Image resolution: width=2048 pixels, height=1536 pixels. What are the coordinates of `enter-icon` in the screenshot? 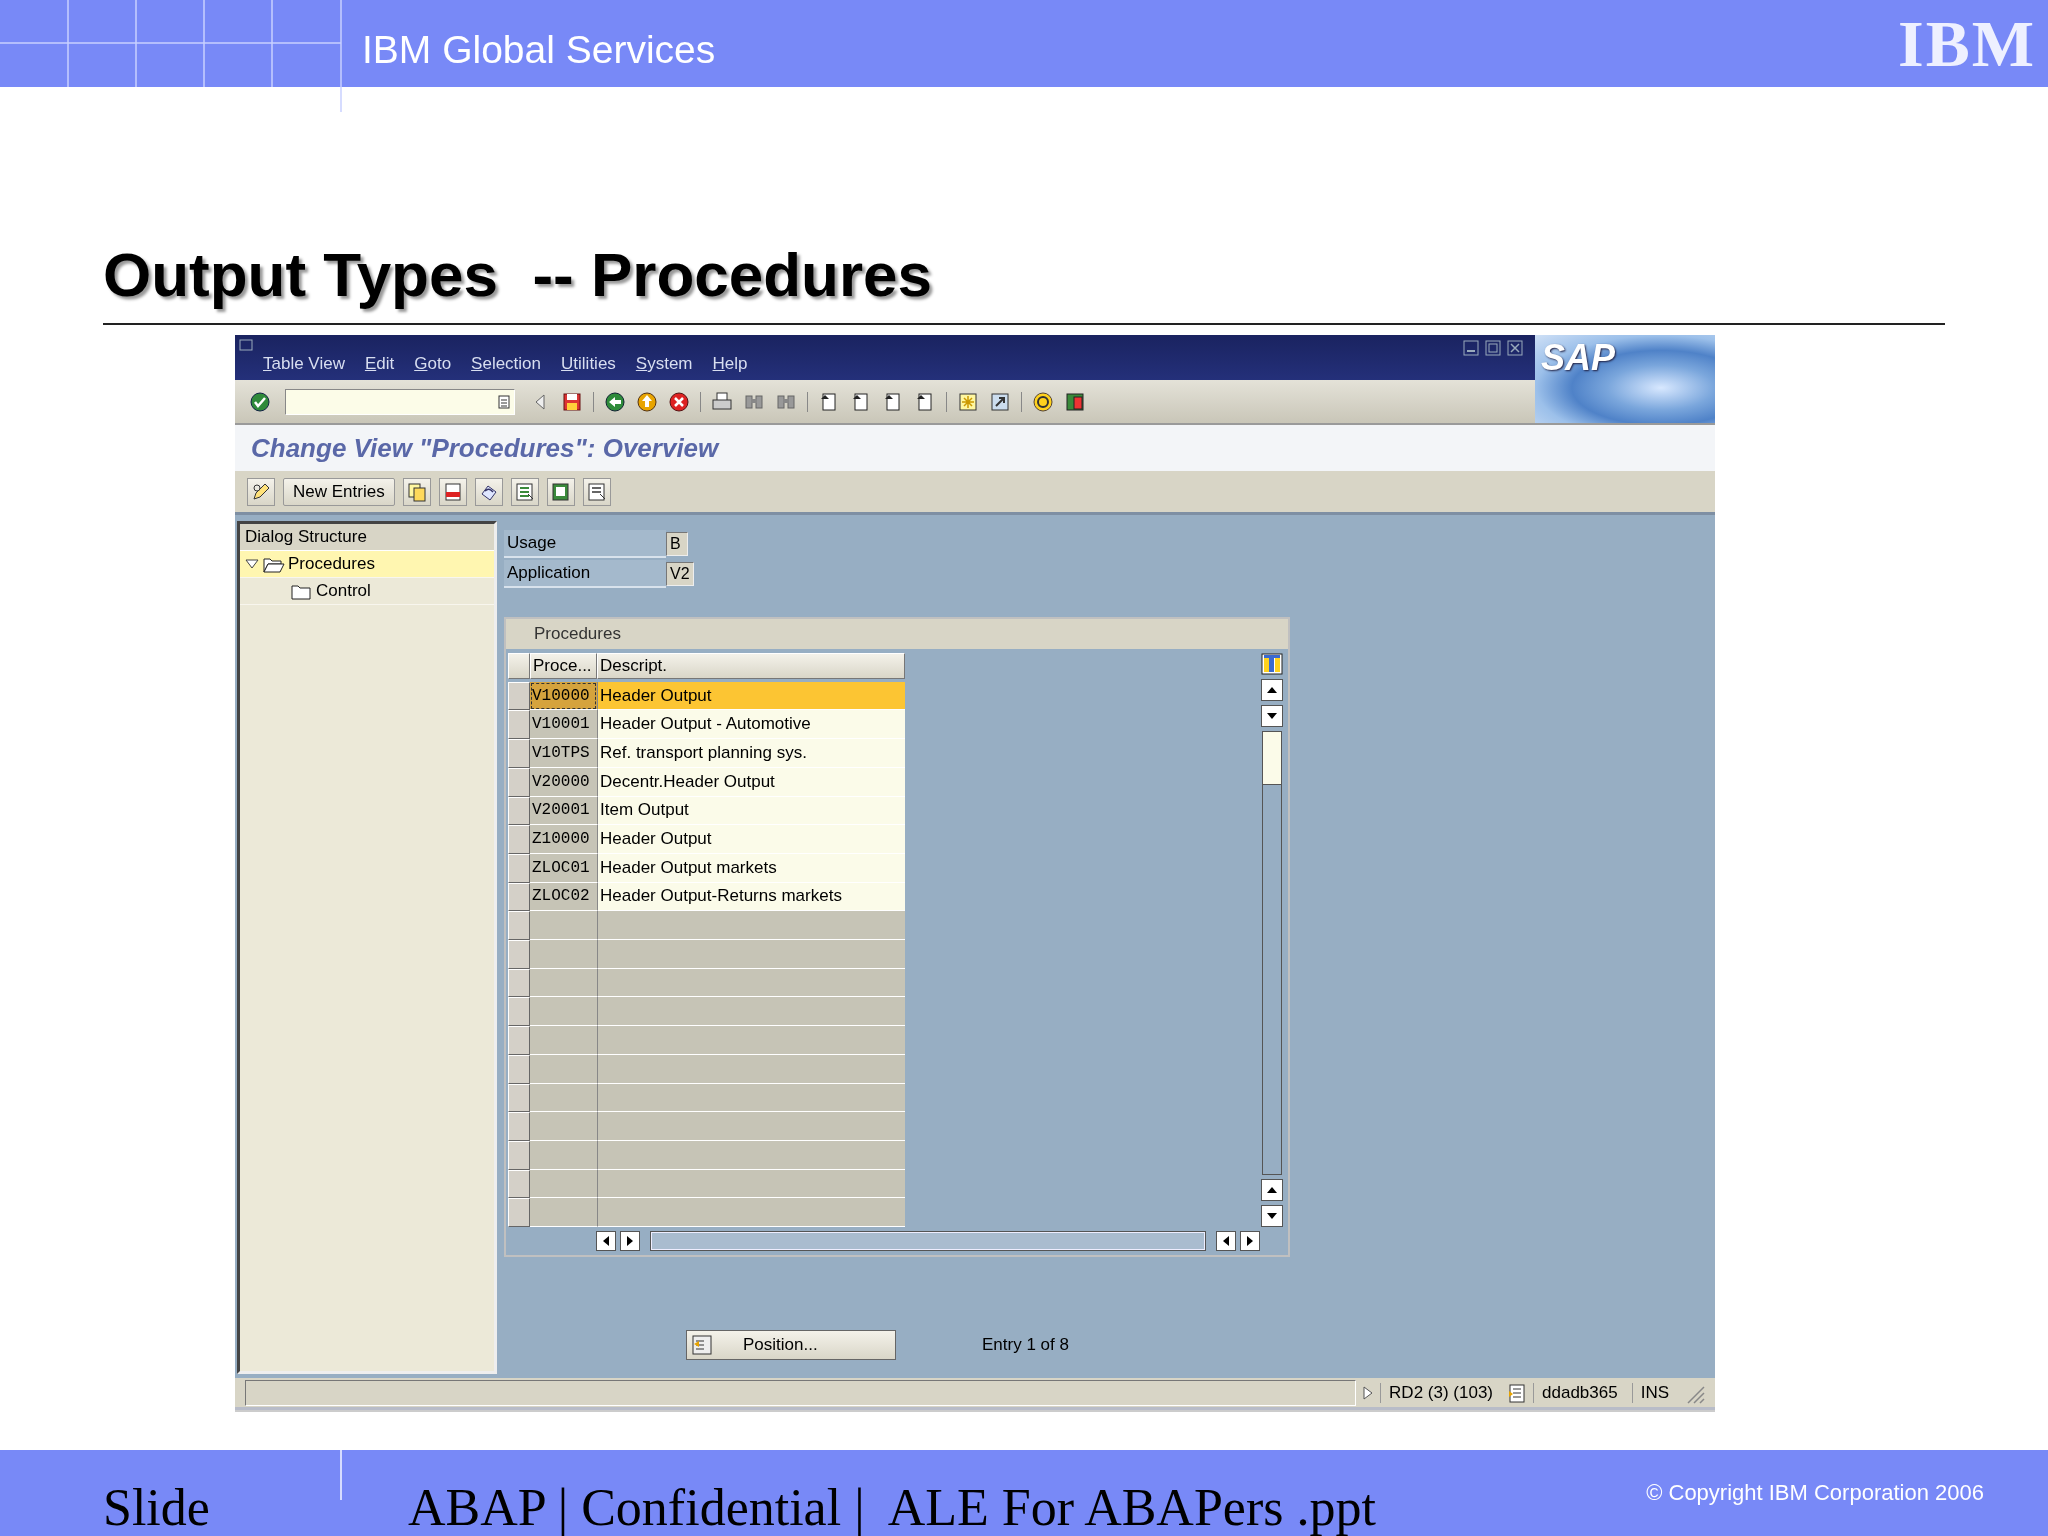 It's located at (260, 401).